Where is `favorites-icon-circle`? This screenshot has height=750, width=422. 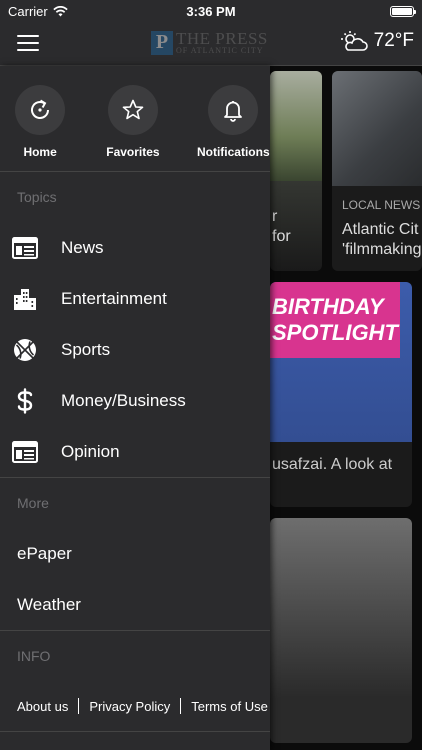 favorites-icon-circle is located at coordinates (132, 110).